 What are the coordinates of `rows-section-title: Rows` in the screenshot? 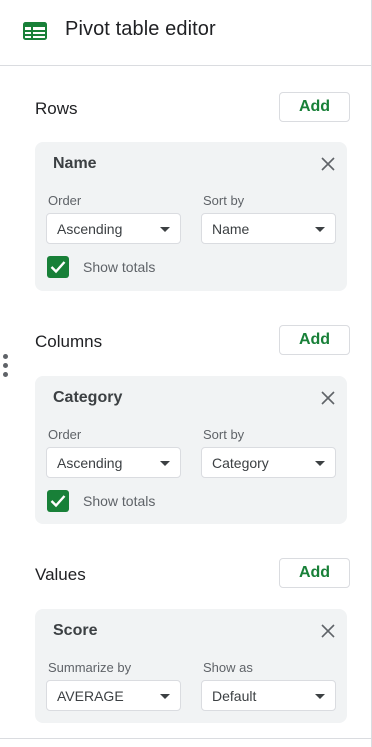 It's located at (56, 108).